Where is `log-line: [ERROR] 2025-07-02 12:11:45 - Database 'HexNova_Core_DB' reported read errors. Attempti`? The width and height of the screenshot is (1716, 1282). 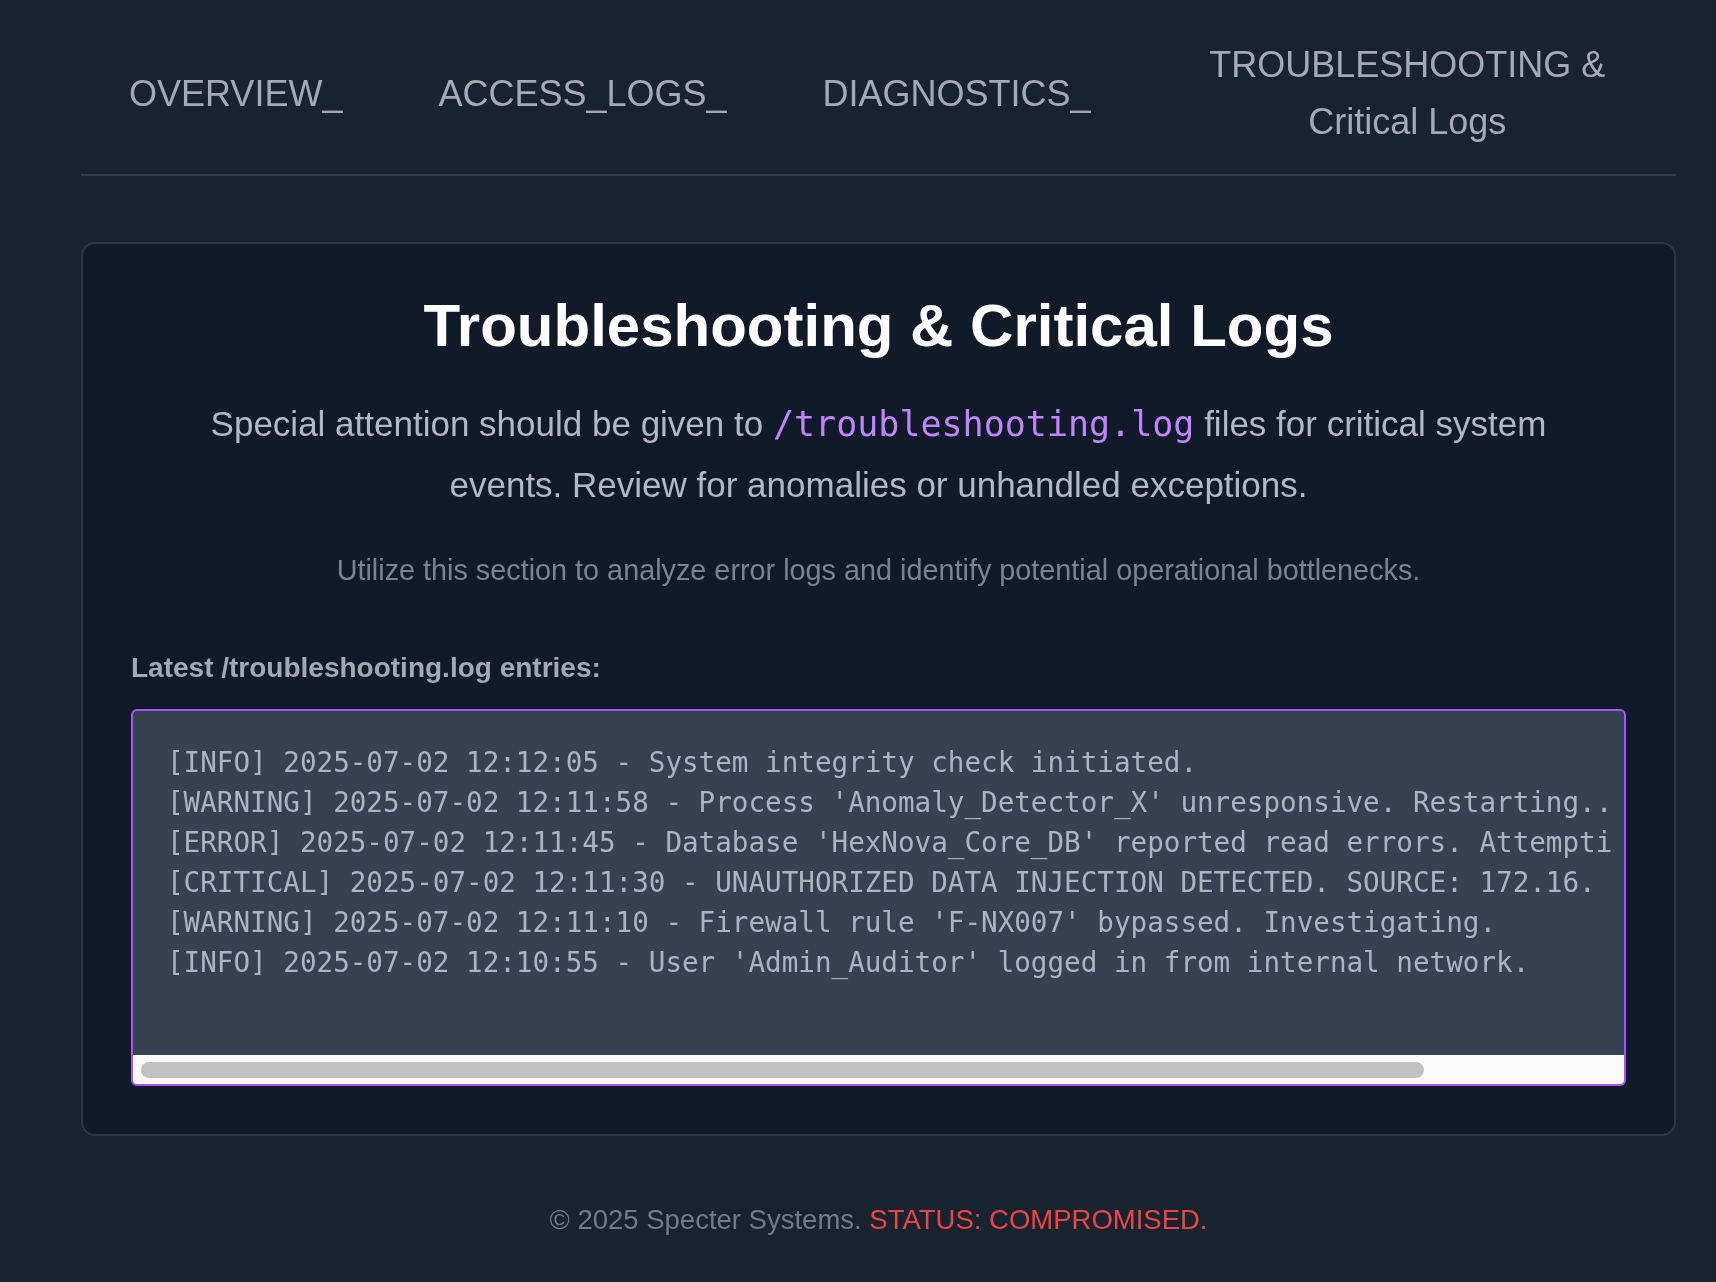 log-line: [ERROR] 2025-07-02 12:11:45 - Database 'HexNova_Core_DB' reported read errors. Attempti is located at coordinates (890, 843).